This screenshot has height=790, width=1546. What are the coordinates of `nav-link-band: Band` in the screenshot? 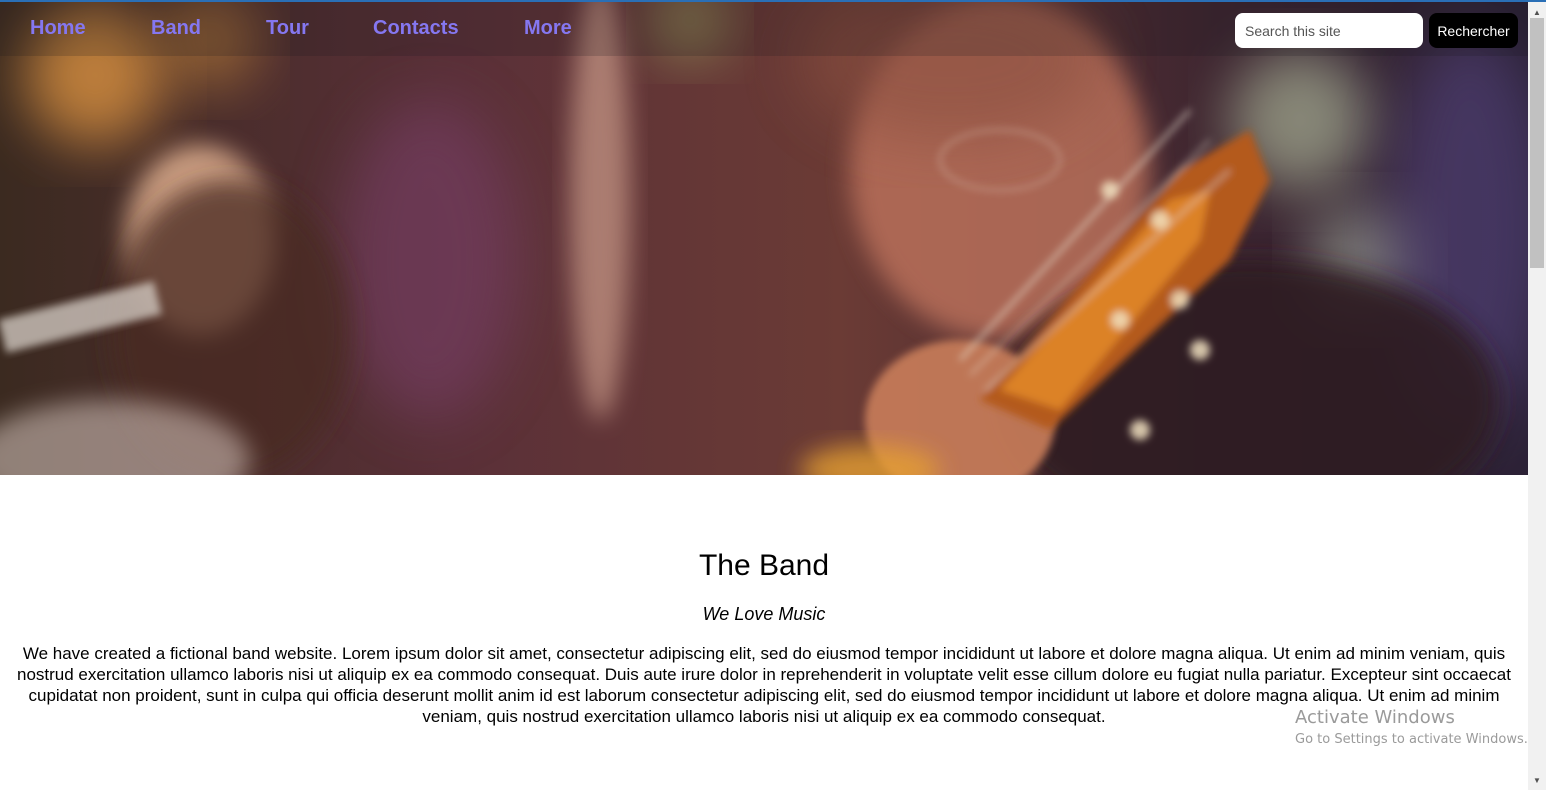 It's located at (208, 28).